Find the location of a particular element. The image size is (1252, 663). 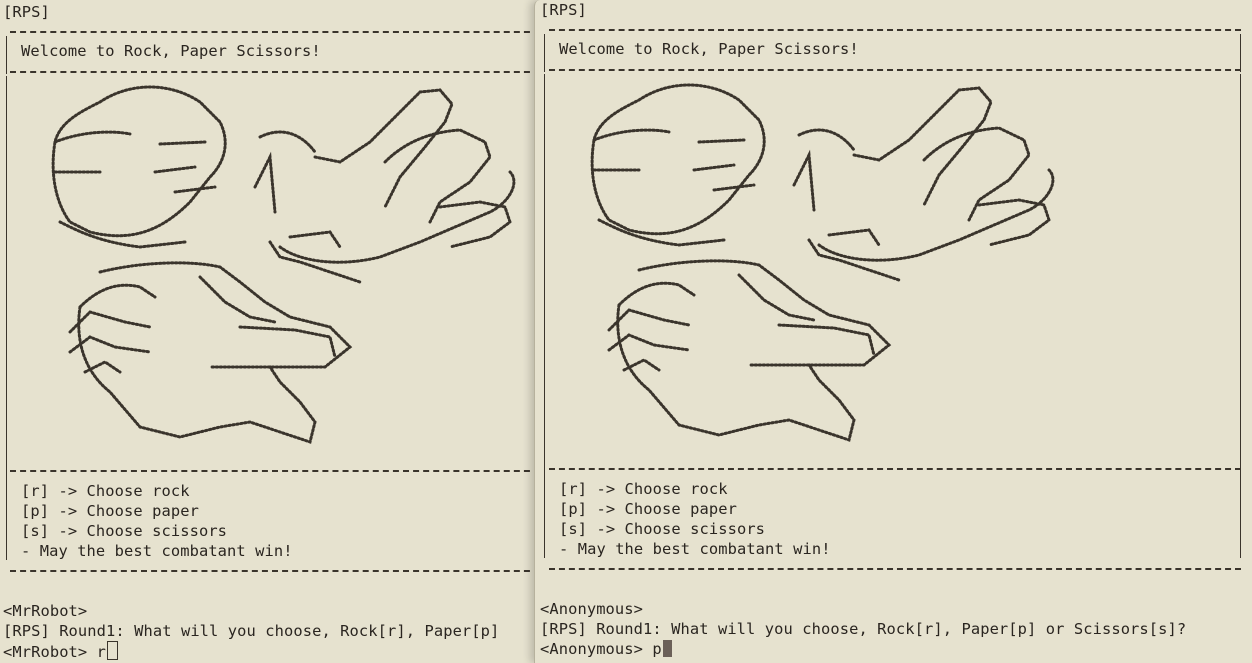

art-right-border is located at coordinates (1240, 274).